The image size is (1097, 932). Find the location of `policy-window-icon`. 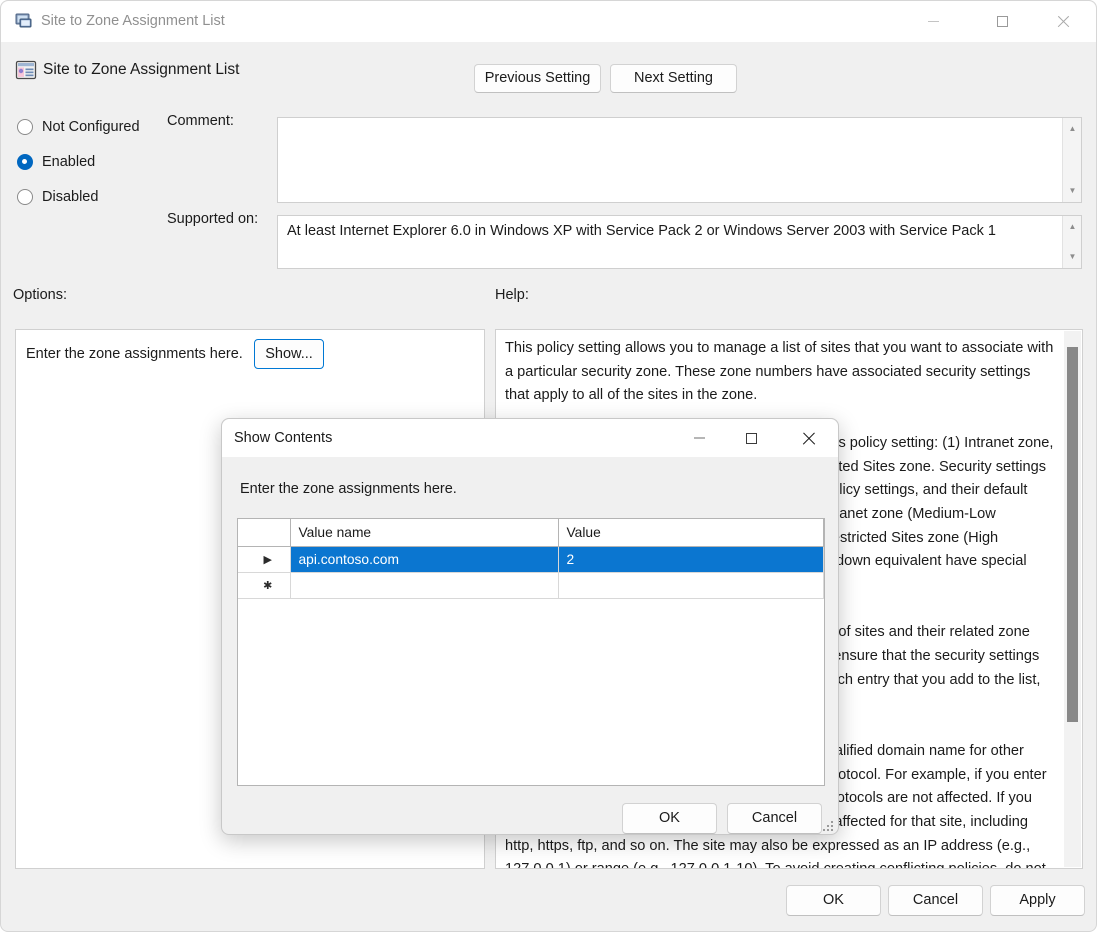

policy-window-icon is located at coordinates (24, 21).